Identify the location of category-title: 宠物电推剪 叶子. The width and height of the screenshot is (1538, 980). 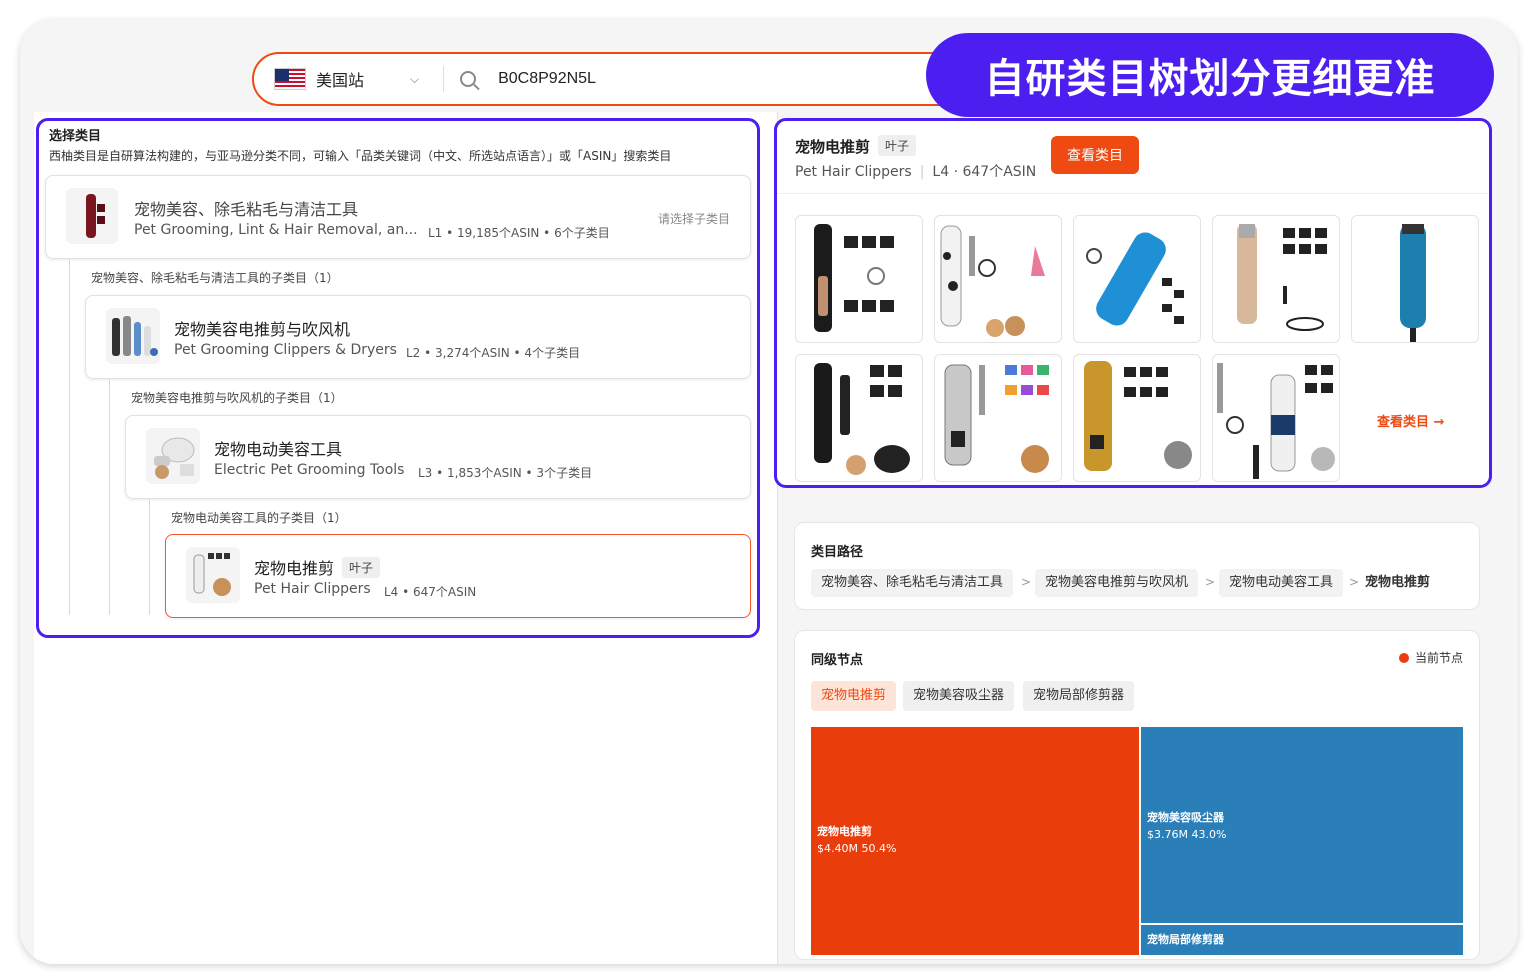
(856, 146).